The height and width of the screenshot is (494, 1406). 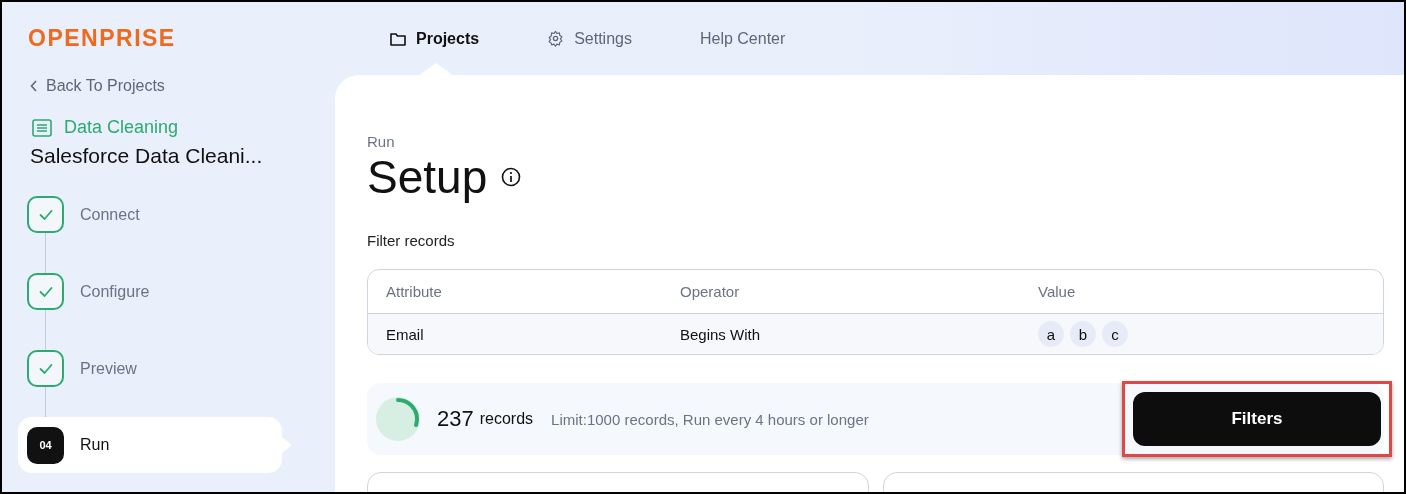 What do you see at coordinates (721, 334) in the screenshot?
I see `table-cell-text: Begins With` at bounding box center [721, 334].